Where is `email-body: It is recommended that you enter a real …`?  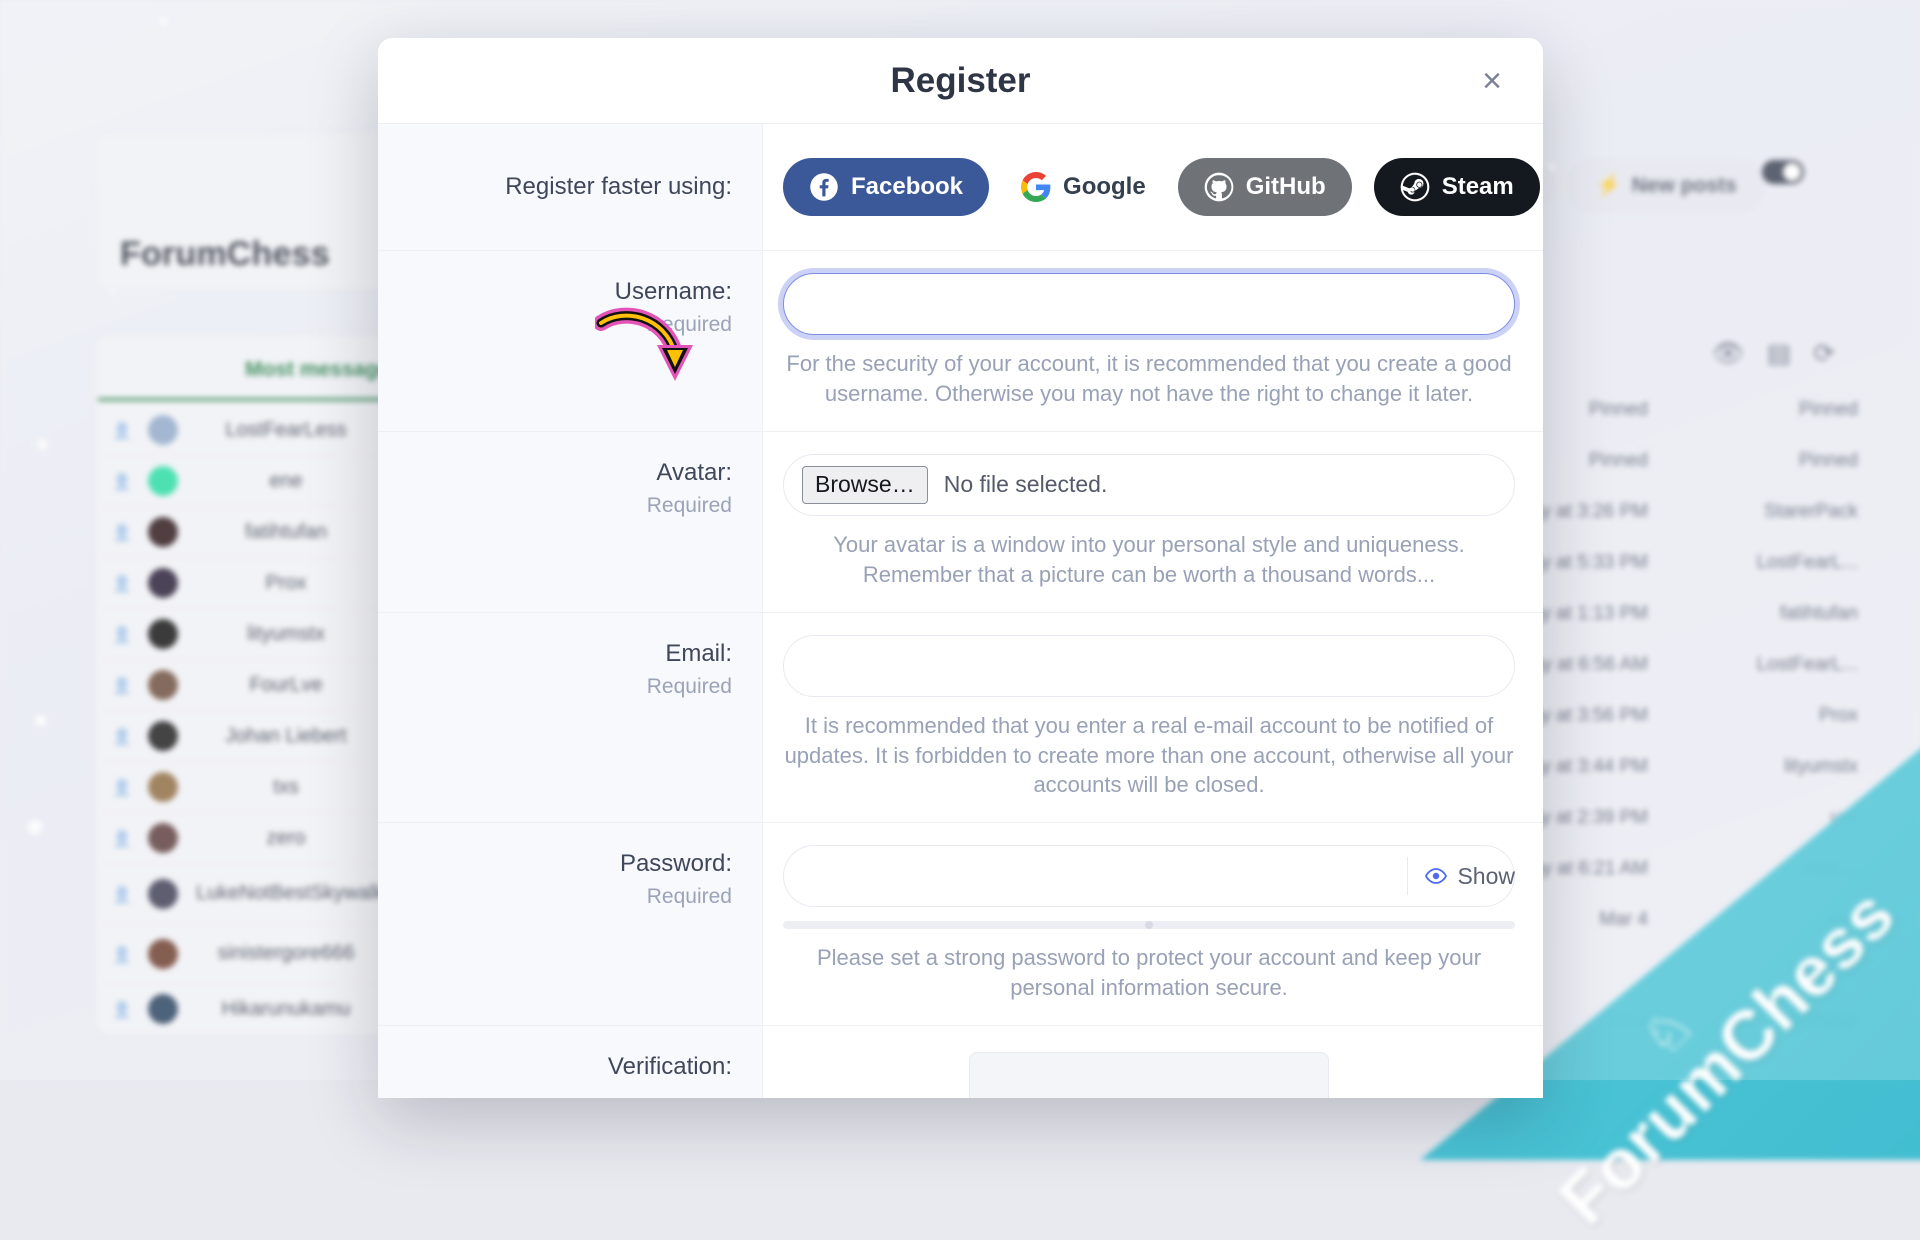 email-body: It is recommended that you enter a real … is located at coordinates (1153, 718).